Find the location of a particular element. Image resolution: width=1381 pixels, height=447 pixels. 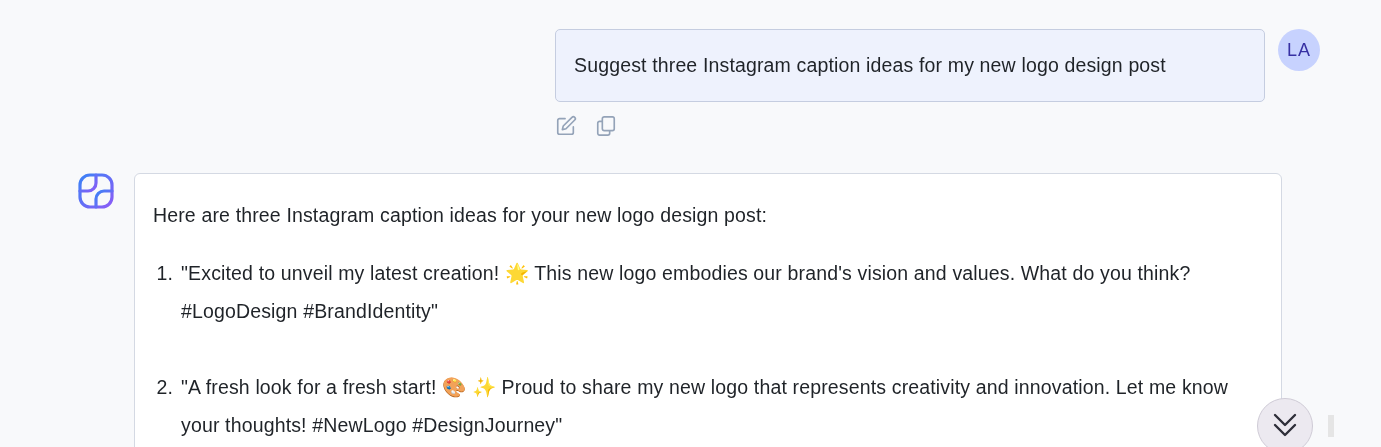

double-chevron-down-icon is located at coordinates (1285, 425).